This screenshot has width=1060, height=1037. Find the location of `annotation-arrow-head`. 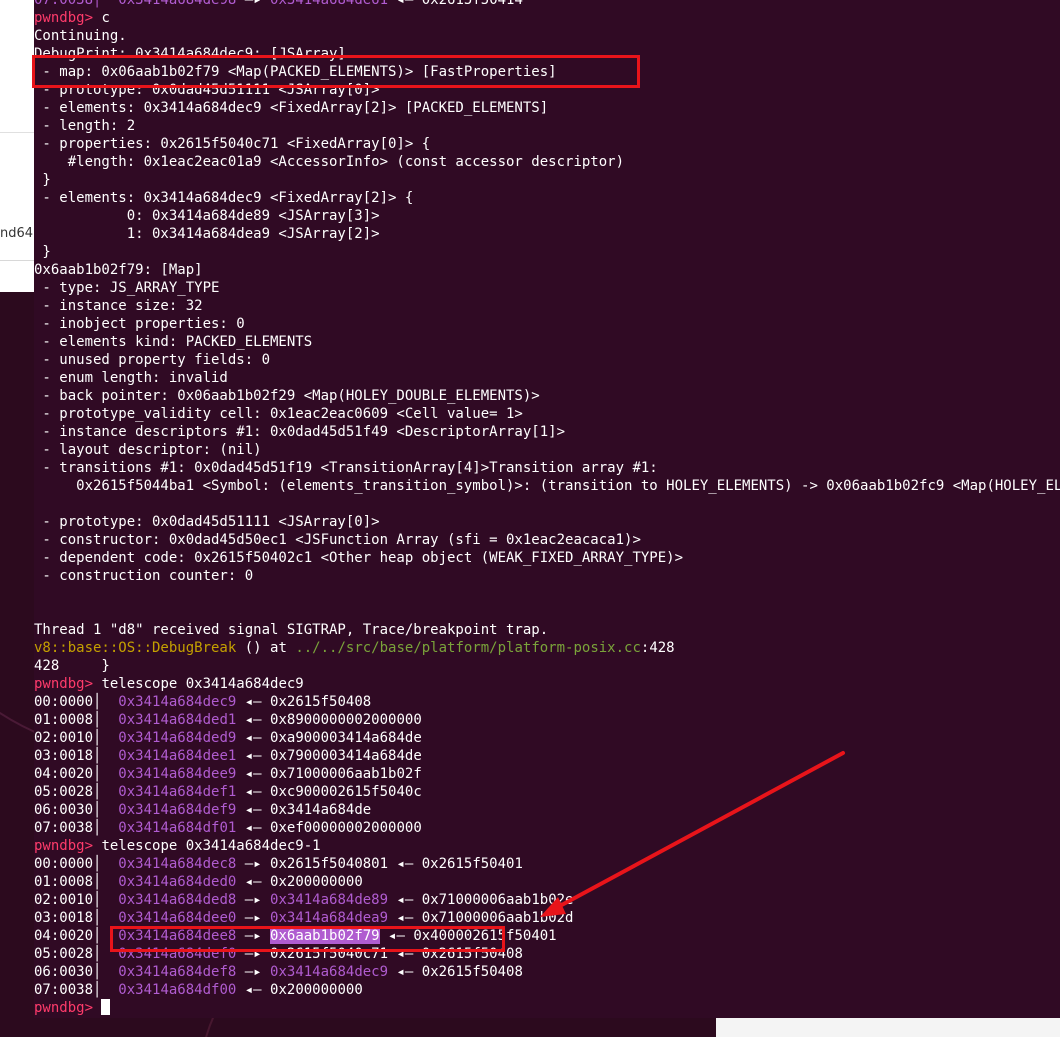

annotation-arrow-head is located at coordinates (553, 907).